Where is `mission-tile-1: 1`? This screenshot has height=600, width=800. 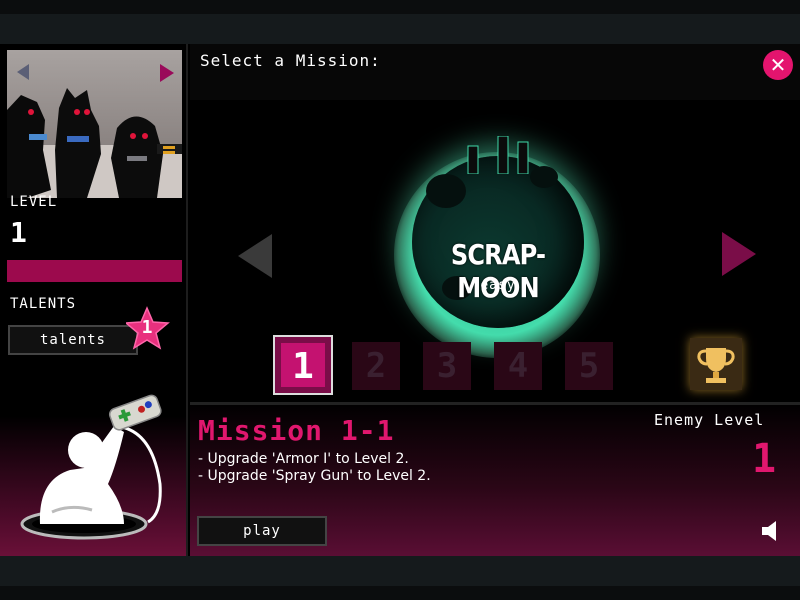
mission-tile-1: 1 is located at coordinates (303, 365).